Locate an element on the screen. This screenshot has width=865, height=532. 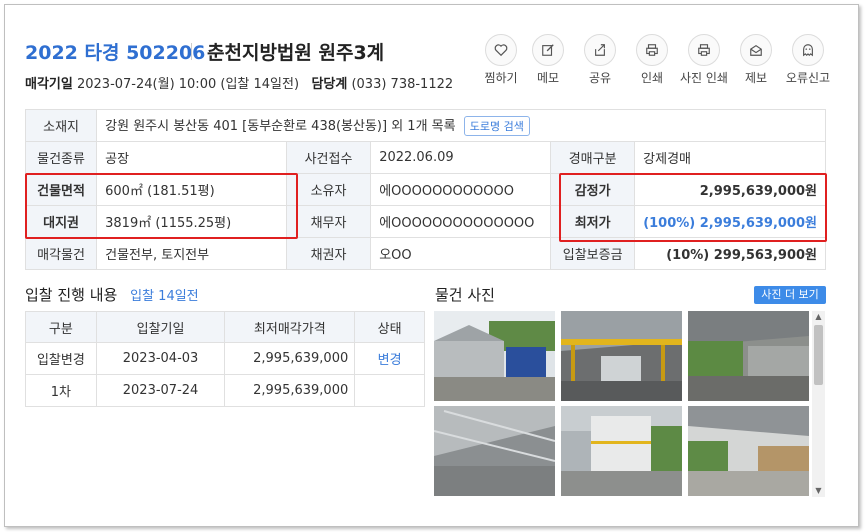
storage-interior-photo is located at coordinates (748, 451).